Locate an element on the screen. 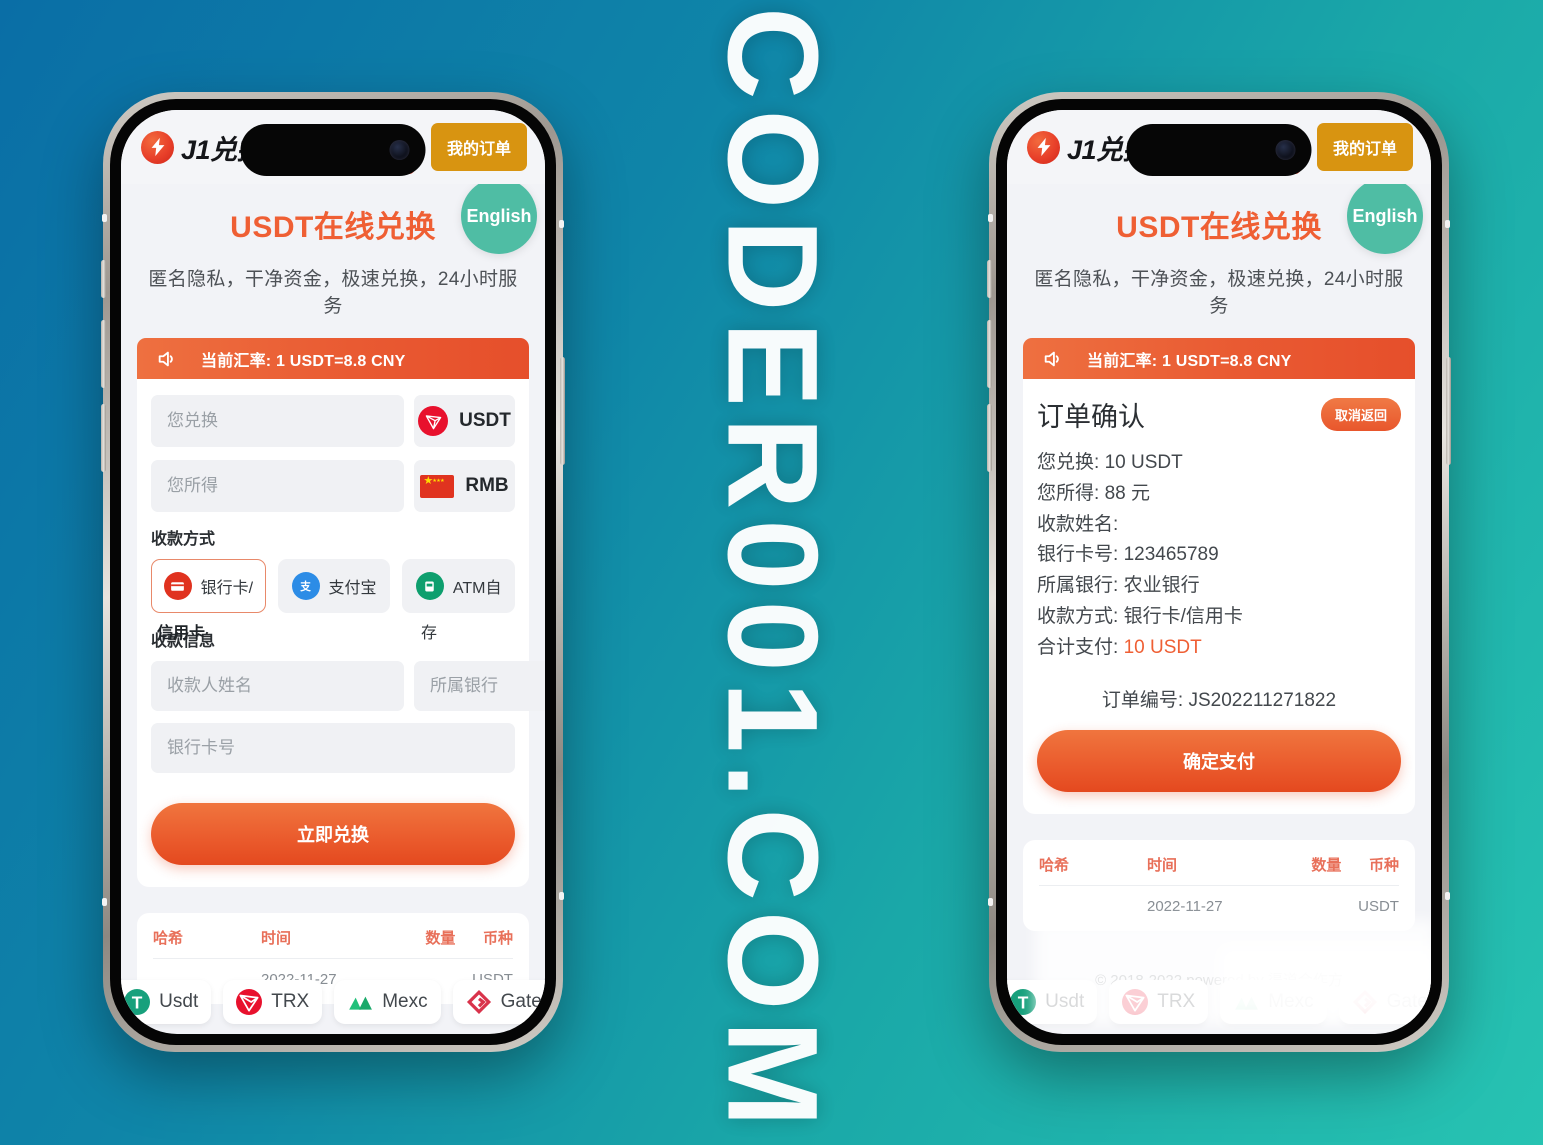 This screenshot has height=1145, width=1543. payment-method-group: 银行卡/ 支 支付宝 ATM自 信用卡 存 is located at coordinates (333, 600).